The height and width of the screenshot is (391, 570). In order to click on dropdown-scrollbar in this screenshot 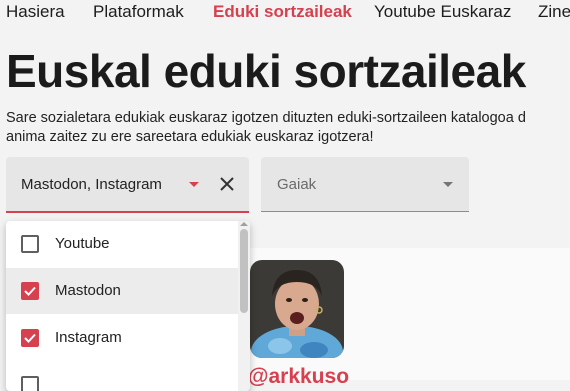, I will do `click(244, 306)`.